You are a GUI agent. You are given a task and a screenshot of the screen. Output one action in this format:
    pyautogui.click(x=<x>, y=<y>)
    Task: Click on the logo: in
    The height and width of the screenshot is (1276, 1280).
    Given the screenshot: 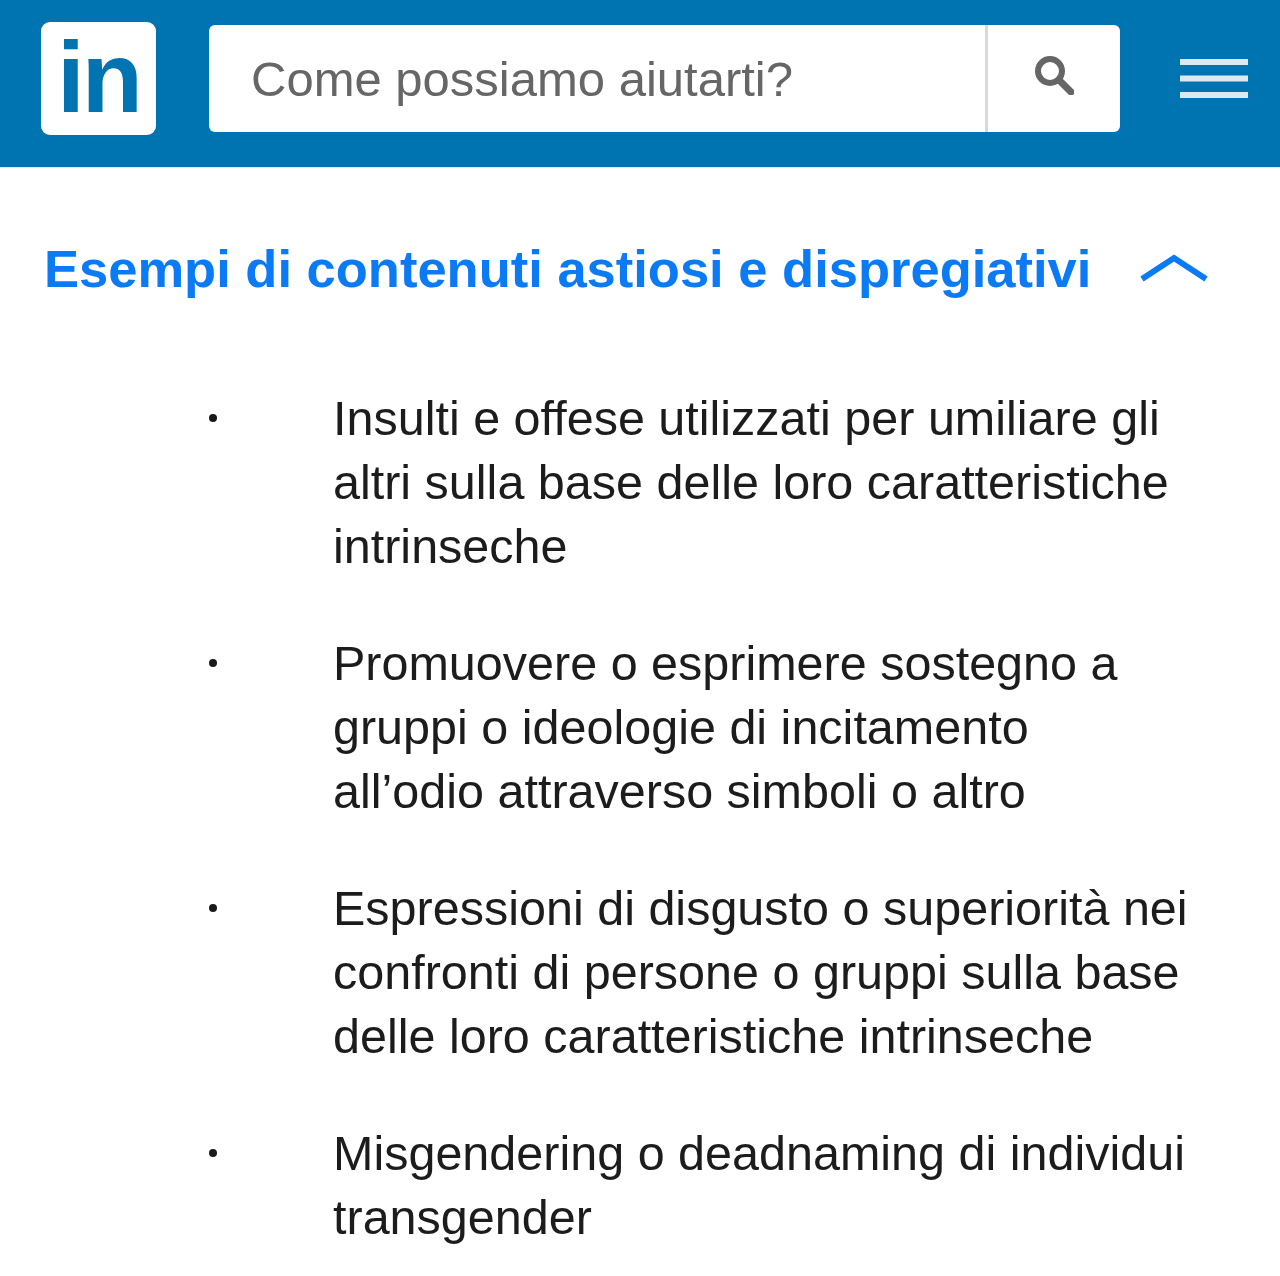 What is the action you would take?
    pyautogui.click(x=98, y=78)
    